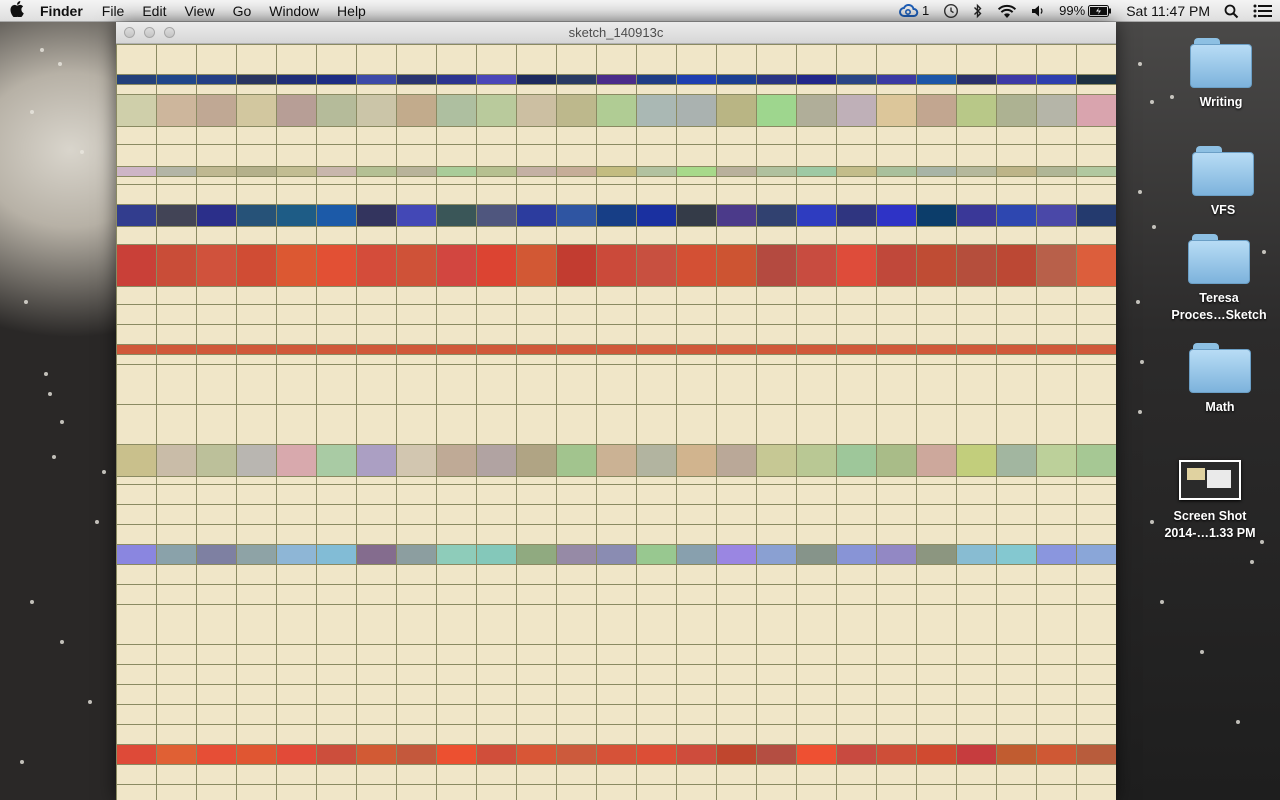  Describe the element at coordinates (199, 11) in the screenshot. I see `menu-view: View` at that location.